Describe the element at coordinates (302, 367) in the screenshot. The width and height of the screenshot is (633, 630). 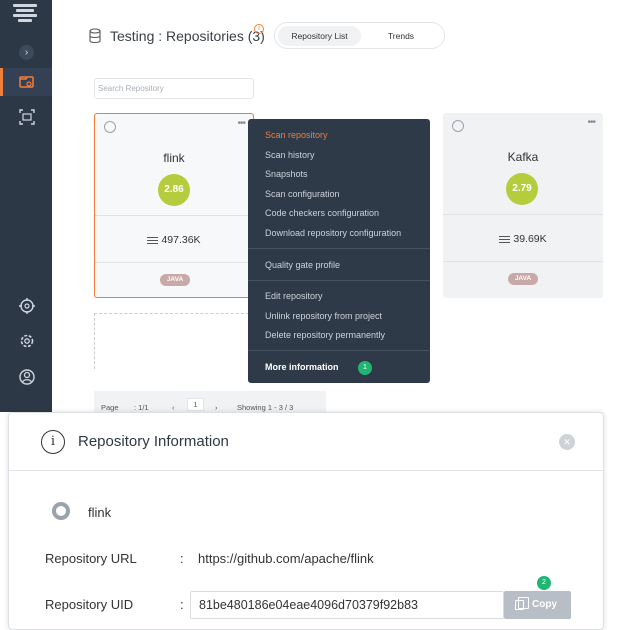
I see `menu-item-more-information: More information` at that location.